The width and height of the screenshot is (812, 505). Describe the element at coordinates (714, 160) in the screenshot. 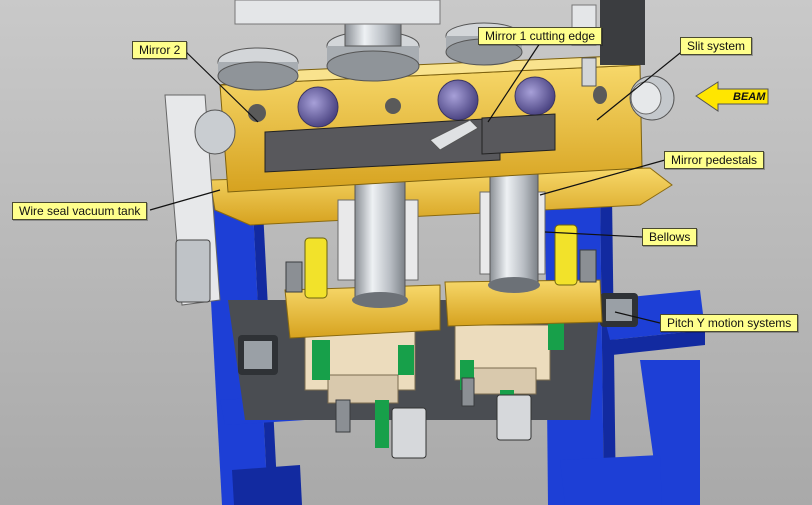

I see `callout-mirror-pedestals: Mirror pedestals` at that location.